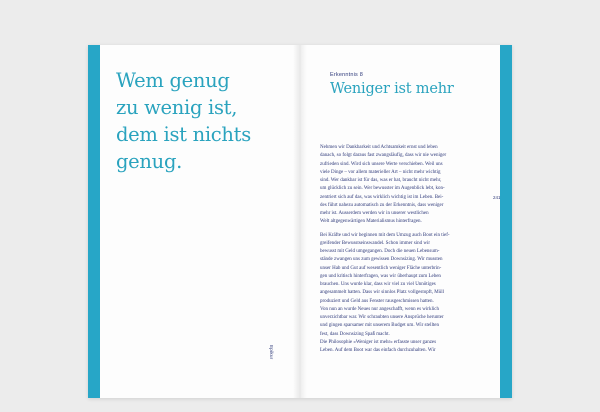  Describe the element at coordinates (173, 80) in the screenshot. I see `quote-line: Wem genug` at that location.